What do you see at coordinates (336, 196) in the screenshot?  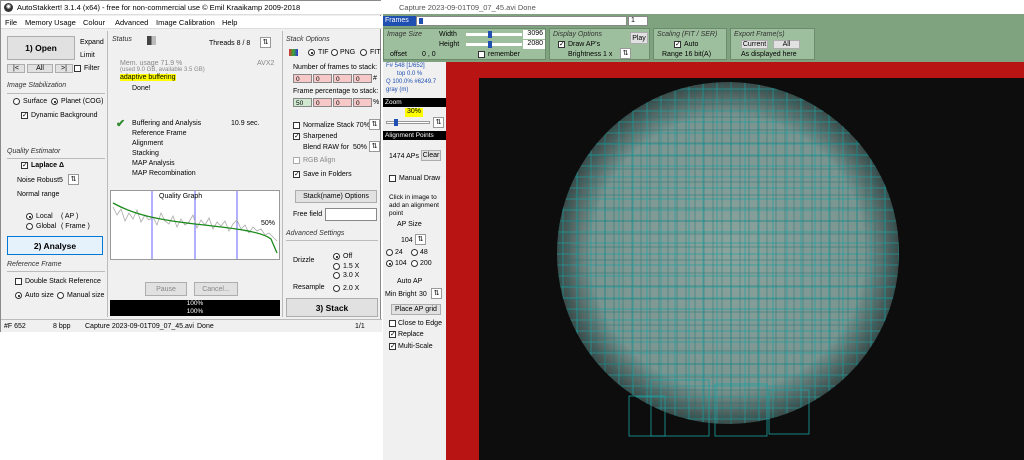 I see `stack-name-options-button: Stack(name) Options` at bounding box center [336, 196].